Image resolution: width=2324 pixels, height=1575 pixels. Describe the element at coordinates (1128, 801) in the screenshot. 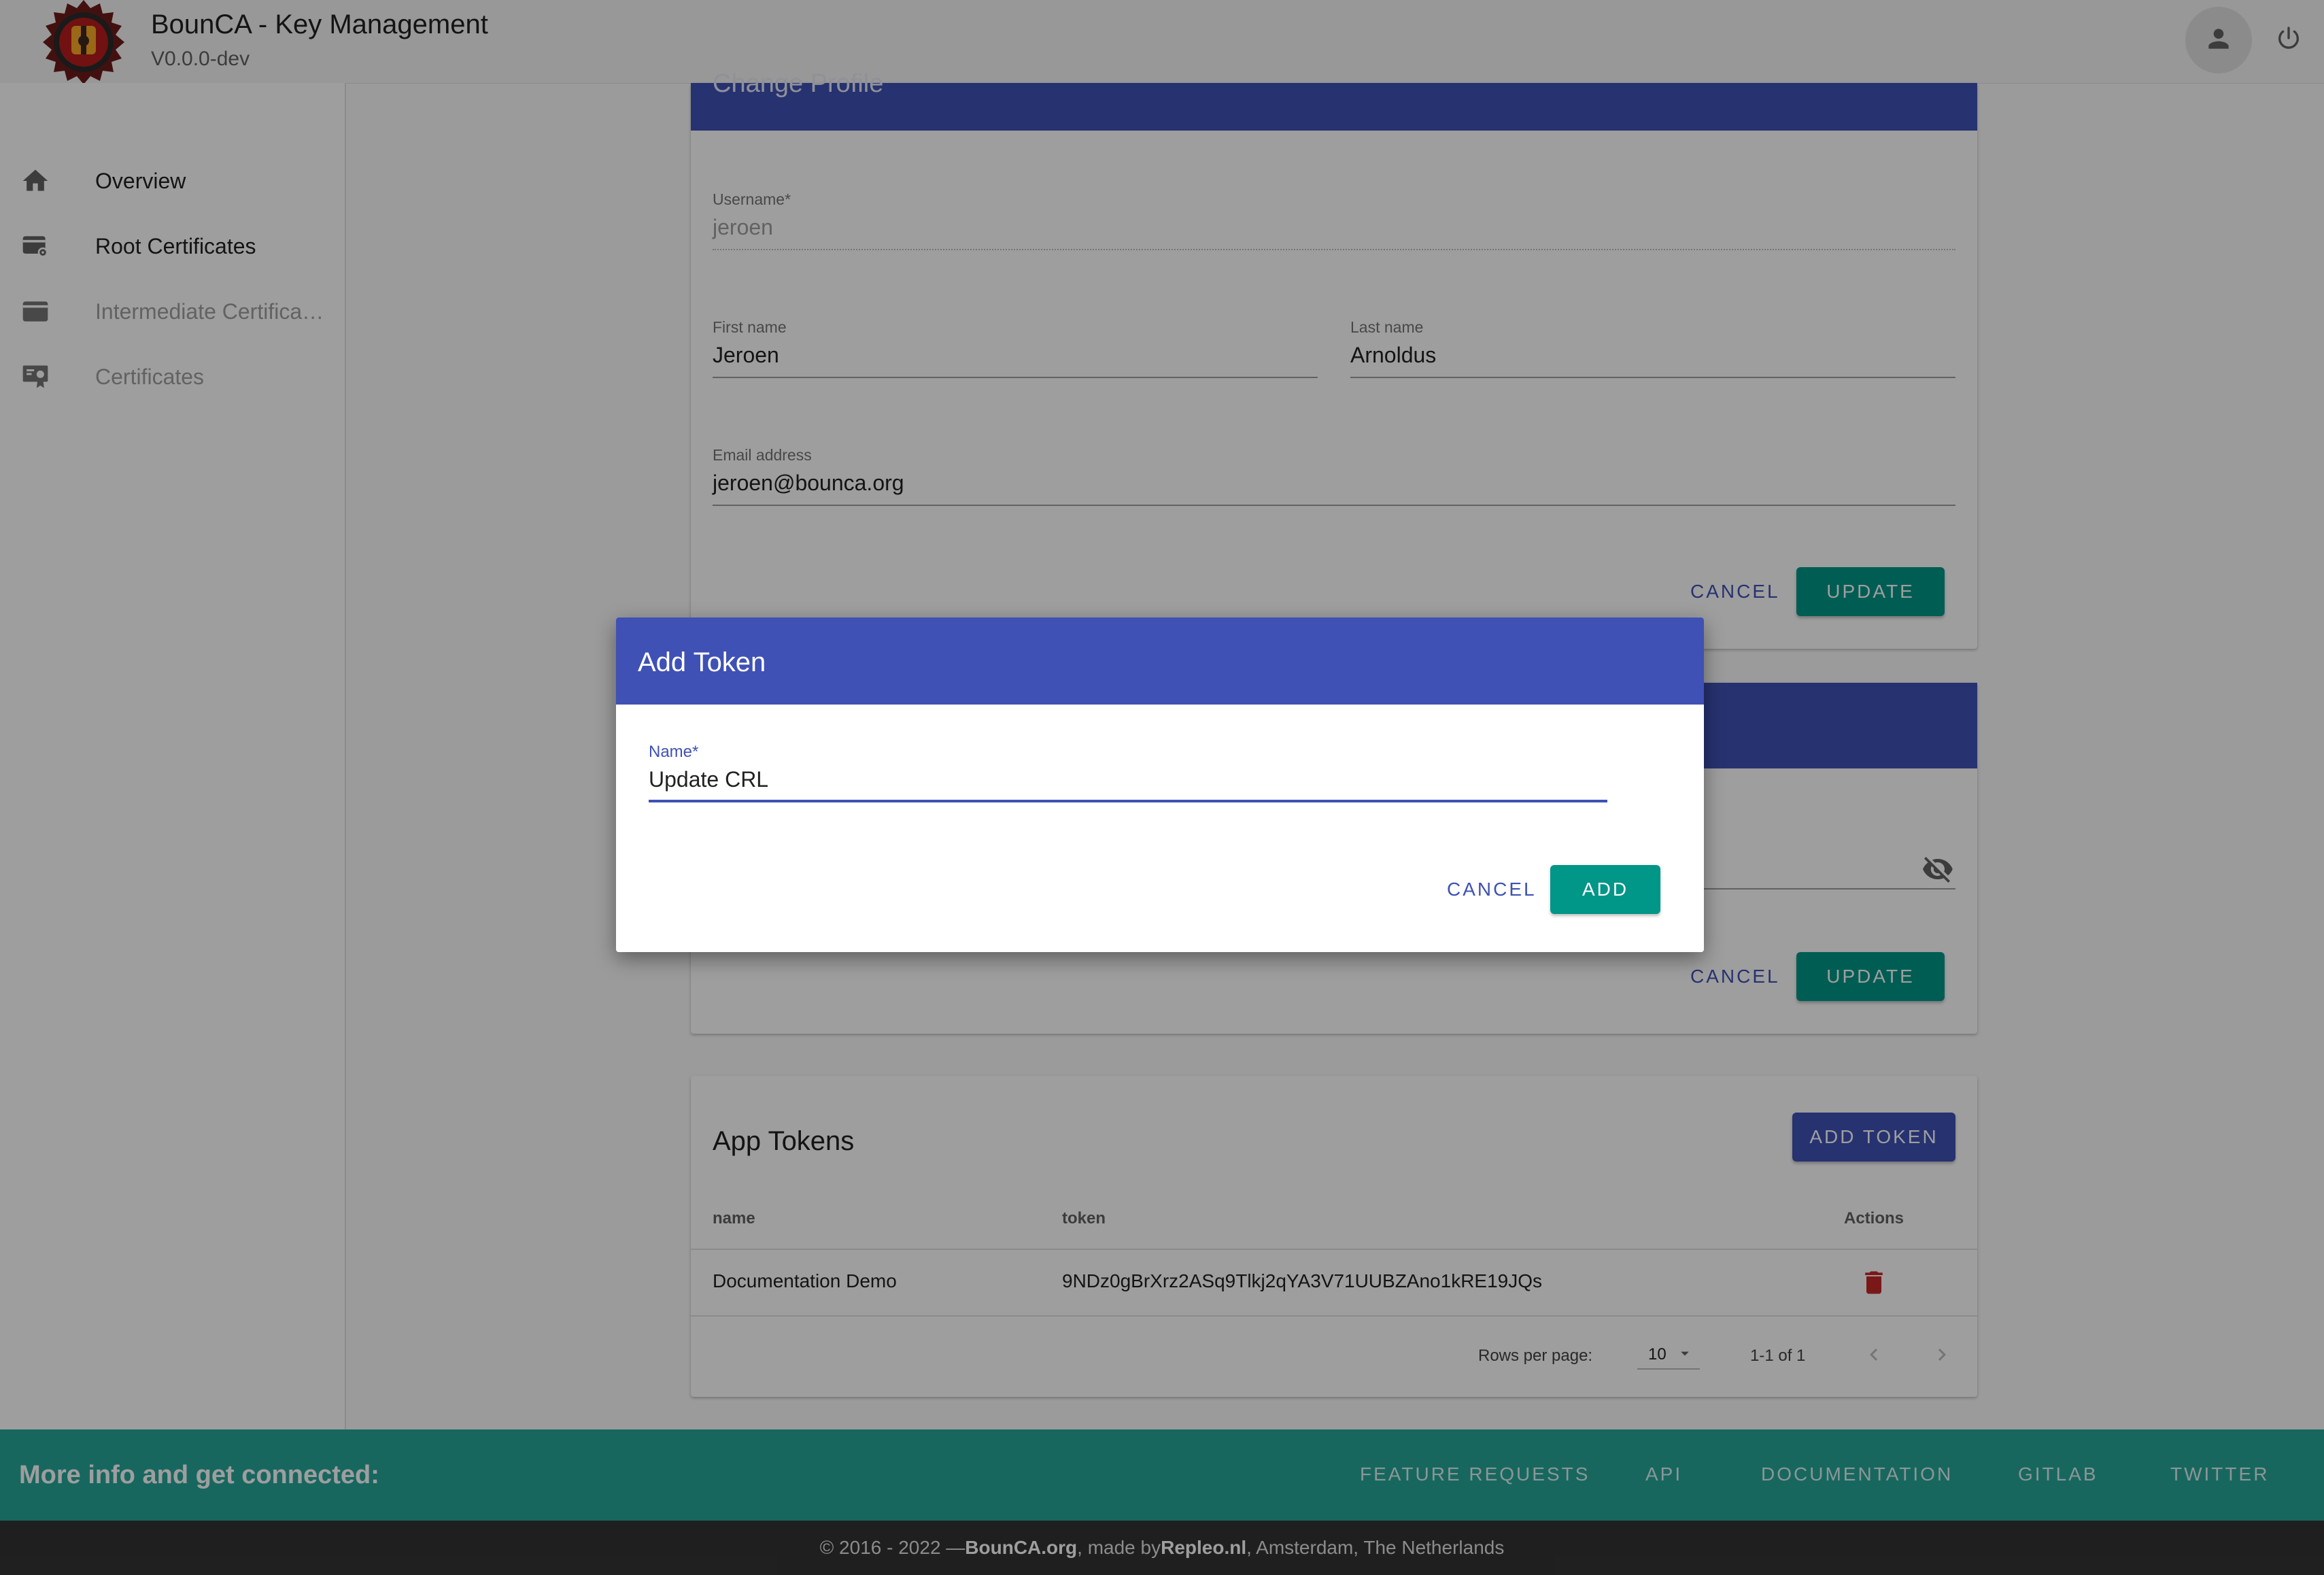

I see `token-name-underline` at that location.